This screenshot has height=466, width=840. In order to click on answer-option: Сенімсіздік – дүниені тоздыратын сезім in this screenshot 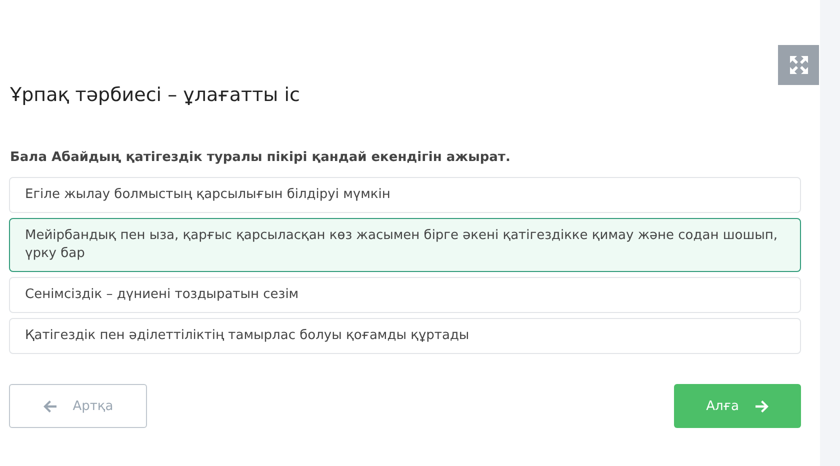, I will do `click(405, 295)`.